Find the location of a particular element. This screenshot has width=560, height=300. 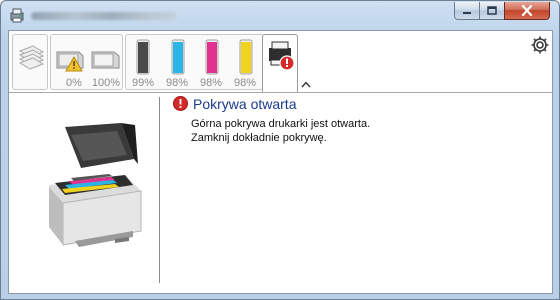

paper-tray-icon is located at coordinates (105, 60).